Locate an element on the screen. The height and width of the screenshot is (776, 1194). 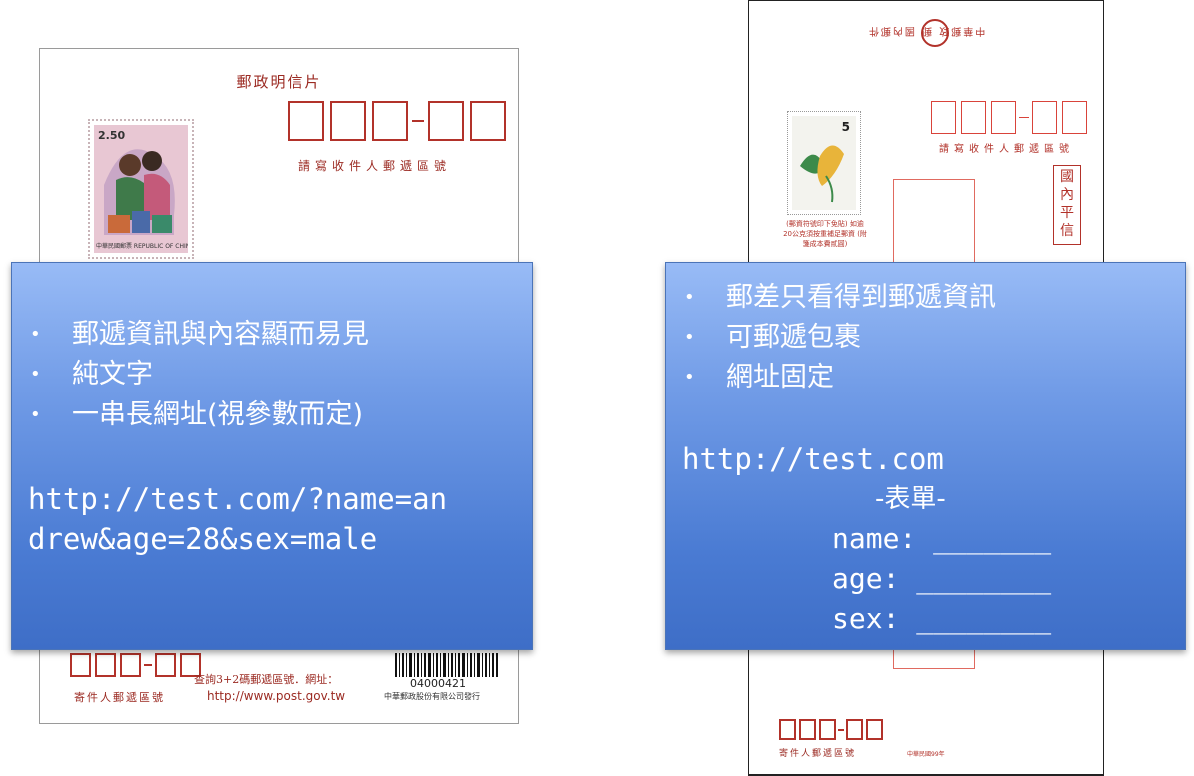
envelope-zip-boxes is located at coordinates (1011, 117).